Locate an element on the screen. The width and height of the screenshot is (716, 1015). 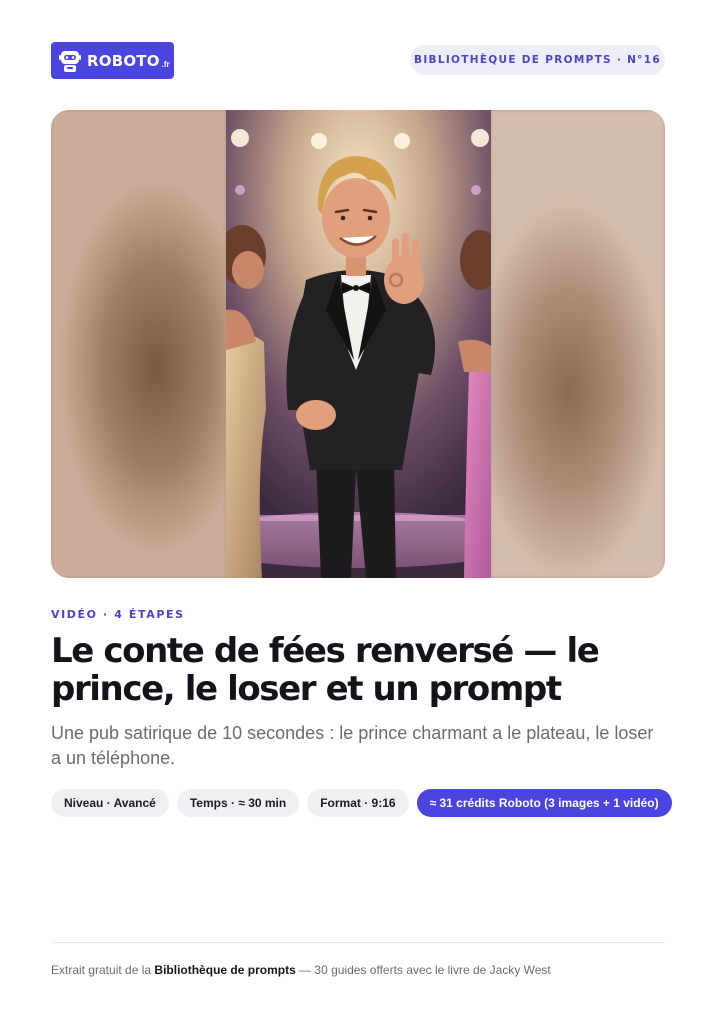
logo-tld: .fr is located at coordinates (165, 64).